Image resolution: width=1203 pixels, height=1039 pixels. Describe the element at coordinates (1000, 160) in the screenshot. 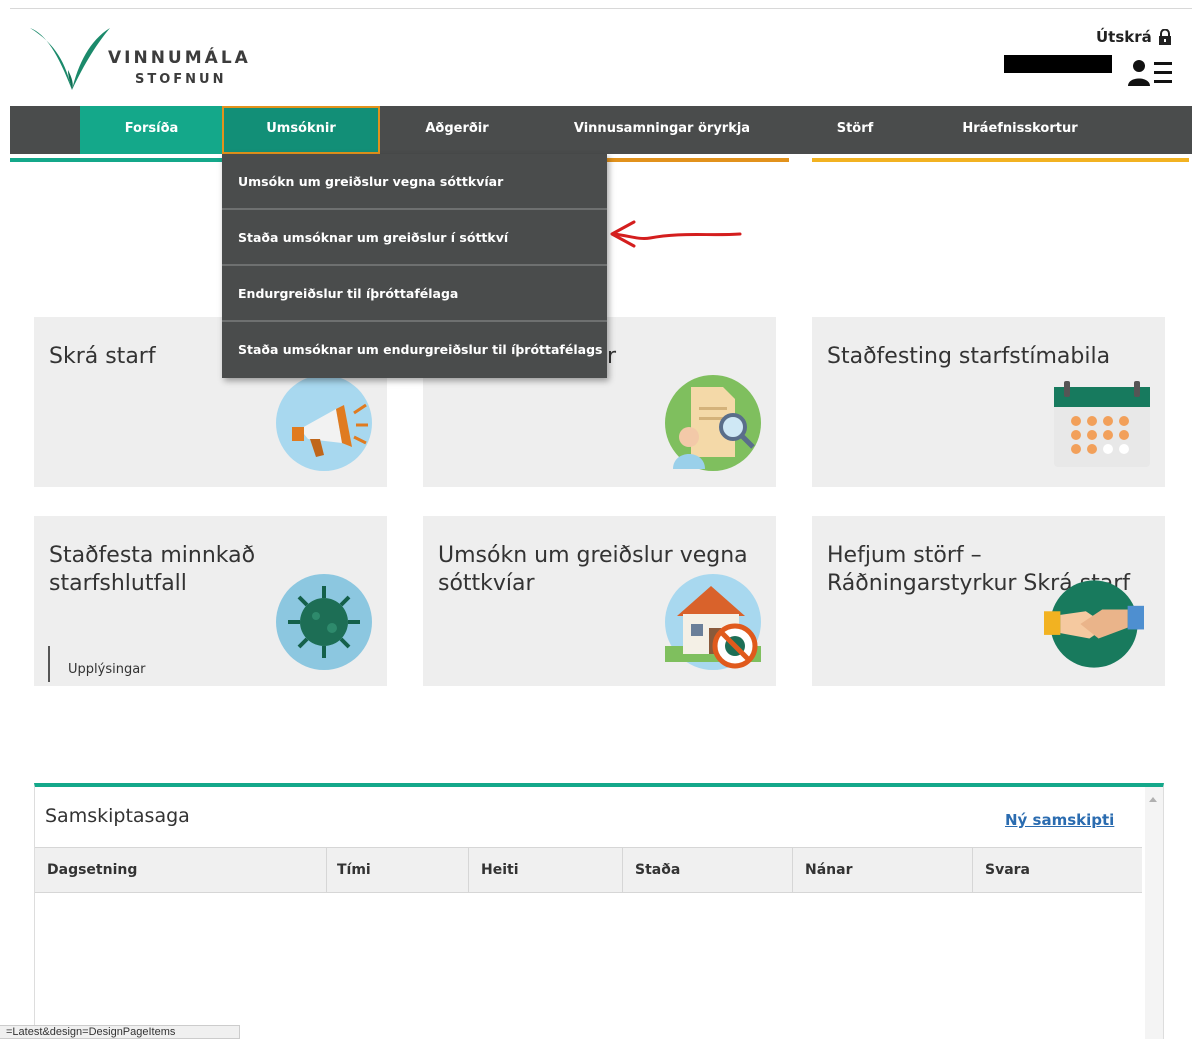

I see `nav-underline-yellow` at that location.